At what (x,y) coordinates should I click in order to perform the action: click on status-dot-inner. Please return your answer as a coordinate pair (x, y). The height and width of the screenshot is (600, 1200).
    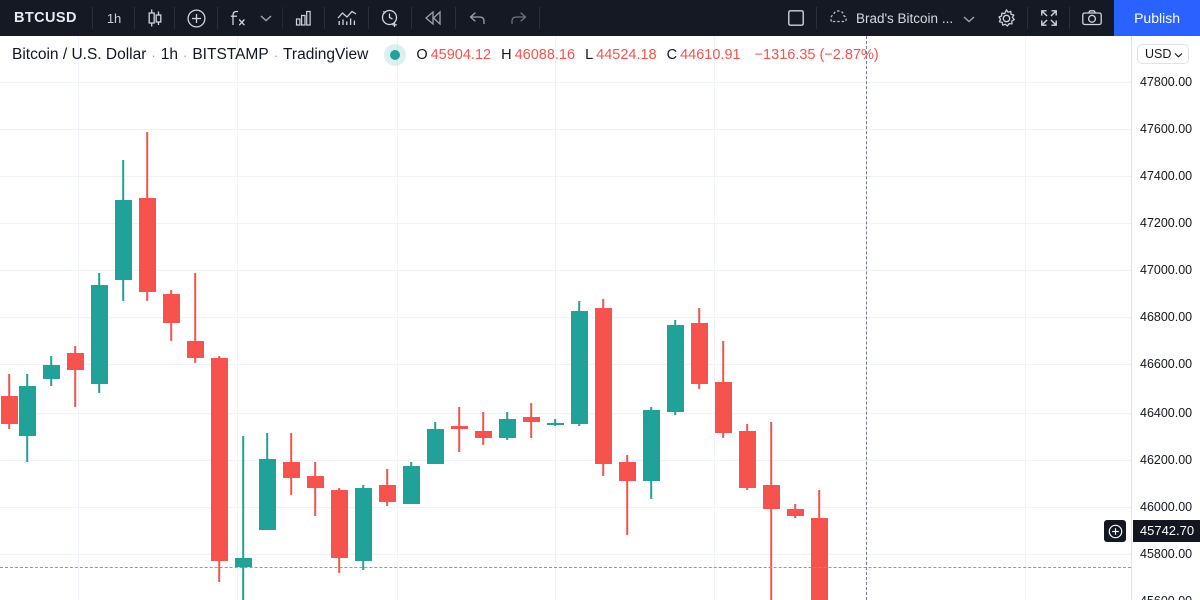
    Looking at the image, I should click on (395, 55).